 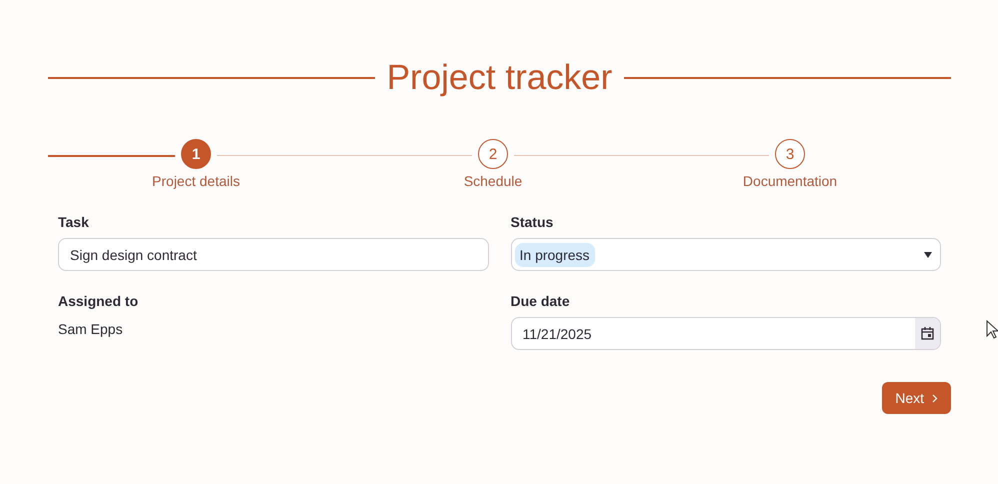 What do you see at coordinates (725, 254) in the screenshot?
I see `status-dropdown: In progress` at bounding box center [725, 254].